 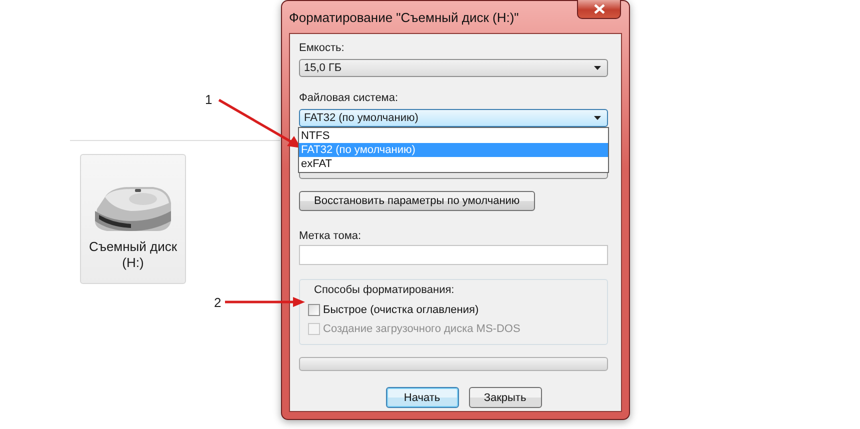 I want to click on checkbox-label: Быстрое (очистка оглавления), so click(x=401, y=310).